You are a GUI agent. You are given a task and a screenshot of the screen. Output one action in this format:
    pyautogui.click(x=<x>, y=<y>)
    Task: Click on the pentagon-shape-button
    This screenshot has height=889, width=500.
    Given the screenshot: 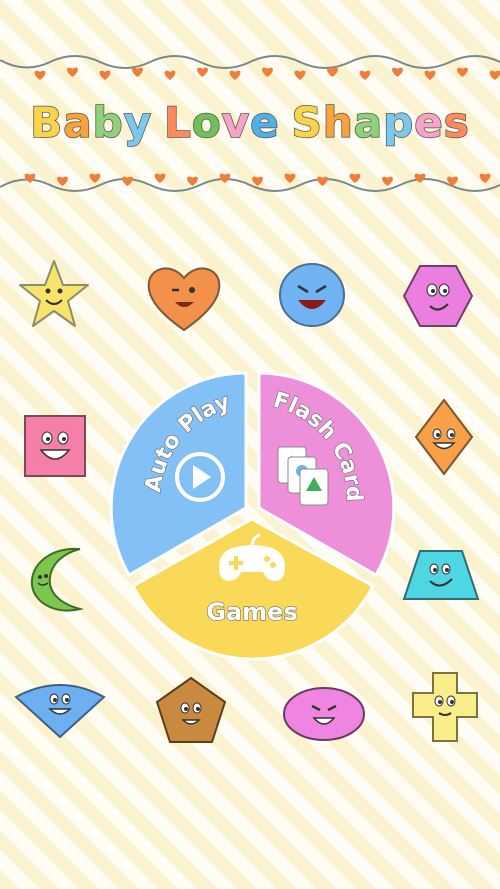 What is the action you would take?
    pyautogui.click(x=191, y=710)
    